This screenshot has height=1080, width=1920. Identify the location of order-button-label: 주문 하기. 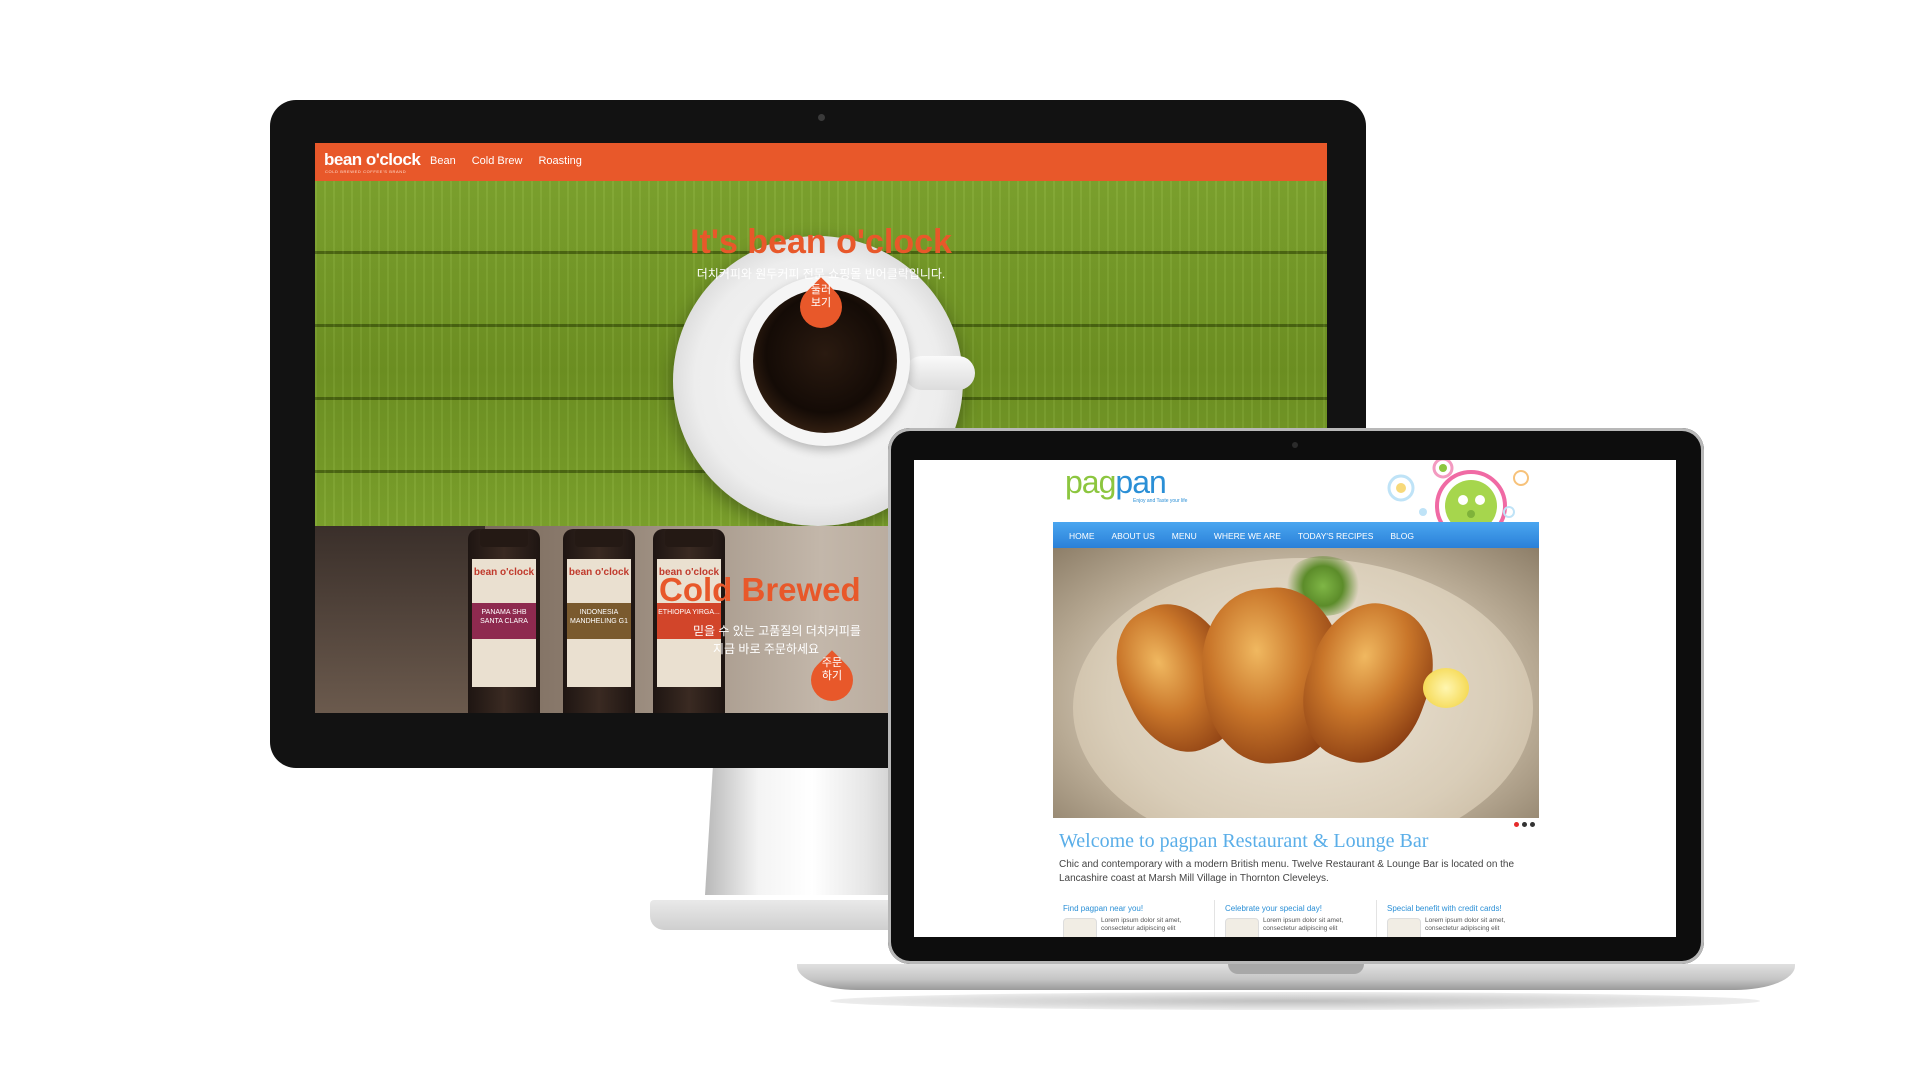
(832, 670).